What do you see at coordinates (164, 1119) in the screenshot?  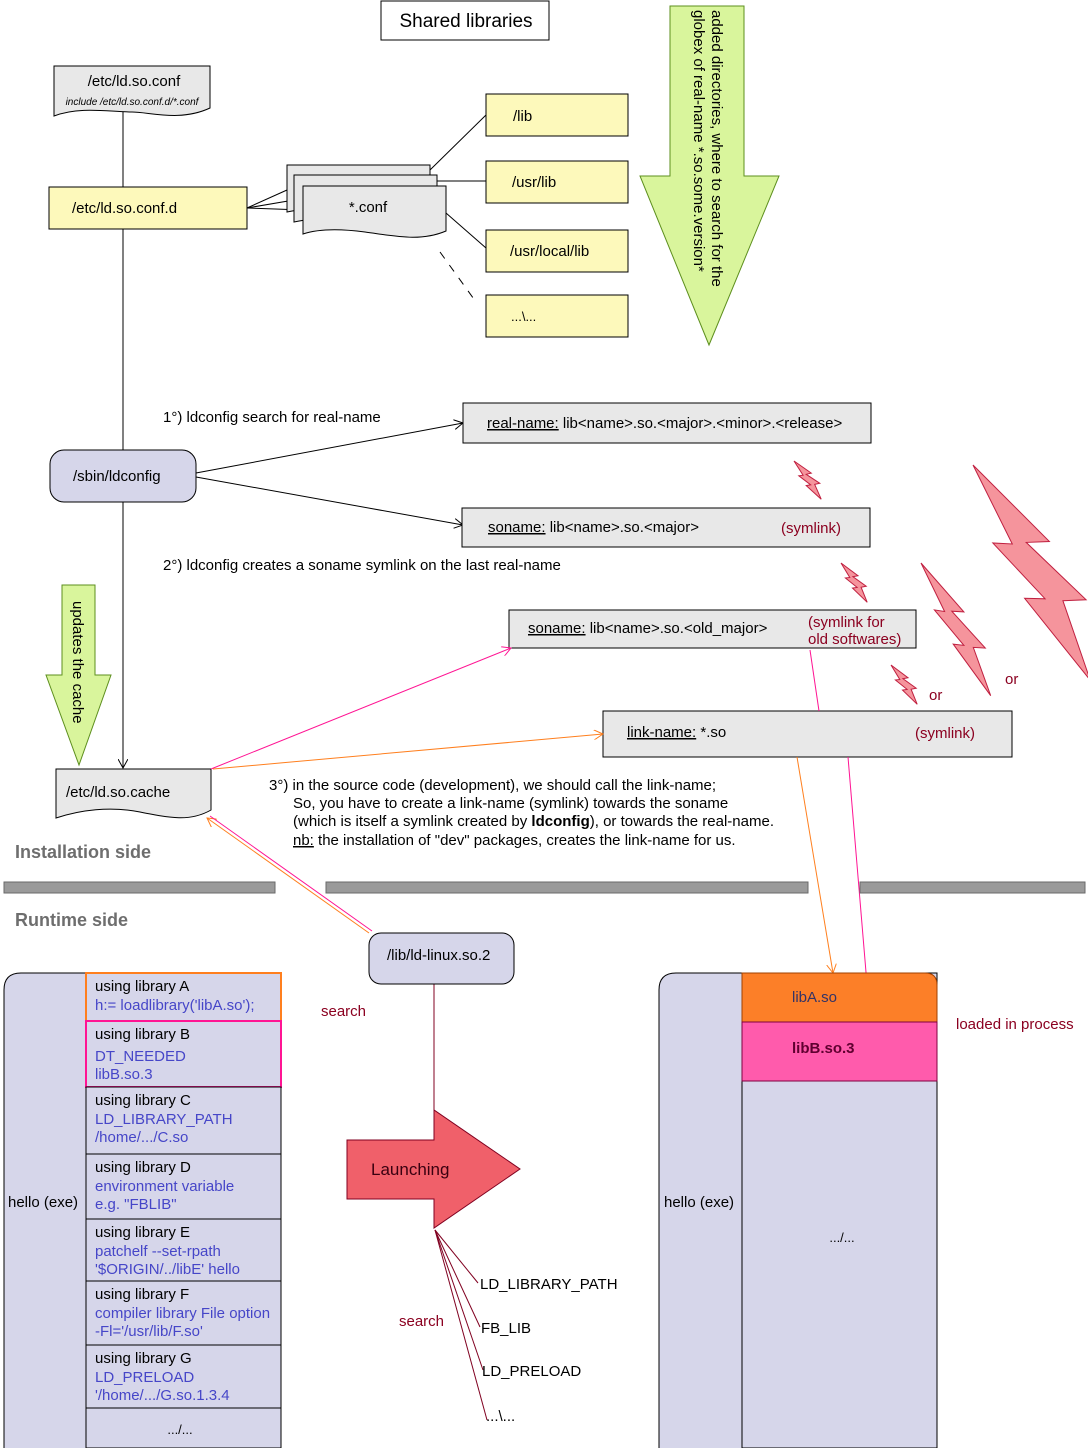 I see `library-detail: LD_LIBRARY_PATH` at bounding box center [164, 1119].